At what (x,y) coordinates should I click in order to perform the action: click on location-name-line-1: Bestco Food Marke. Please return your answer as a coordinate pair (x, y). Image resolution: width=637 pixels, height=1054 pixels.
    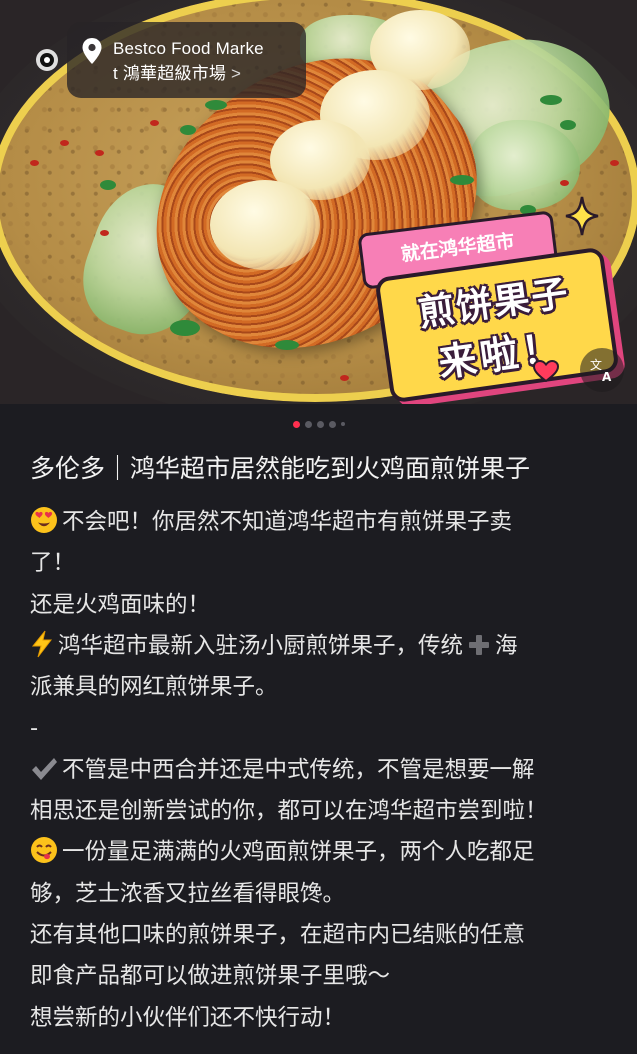
    Looking at the image, I should click on (188, 48).